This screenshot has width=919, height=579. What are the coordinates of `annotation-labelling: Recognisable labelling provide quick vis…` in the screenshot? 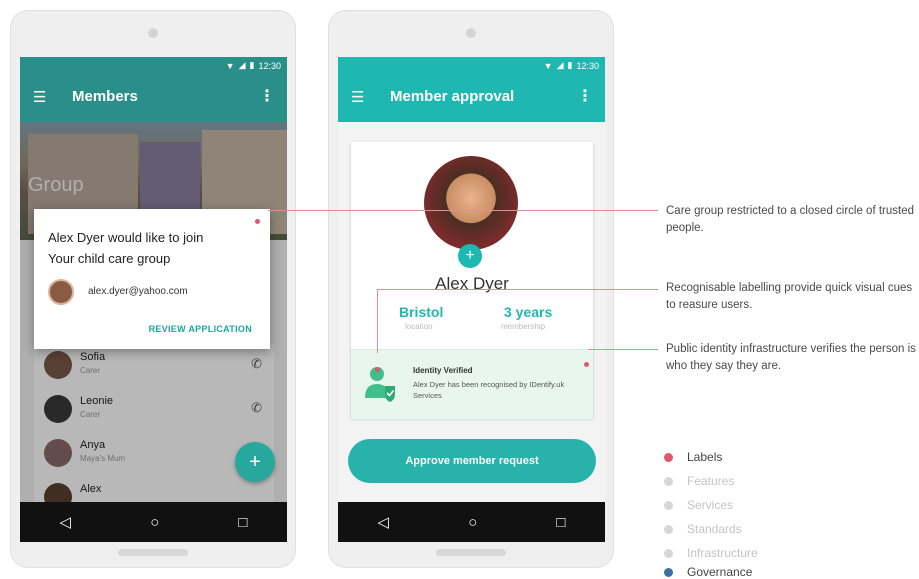 It's located at (789, 296).